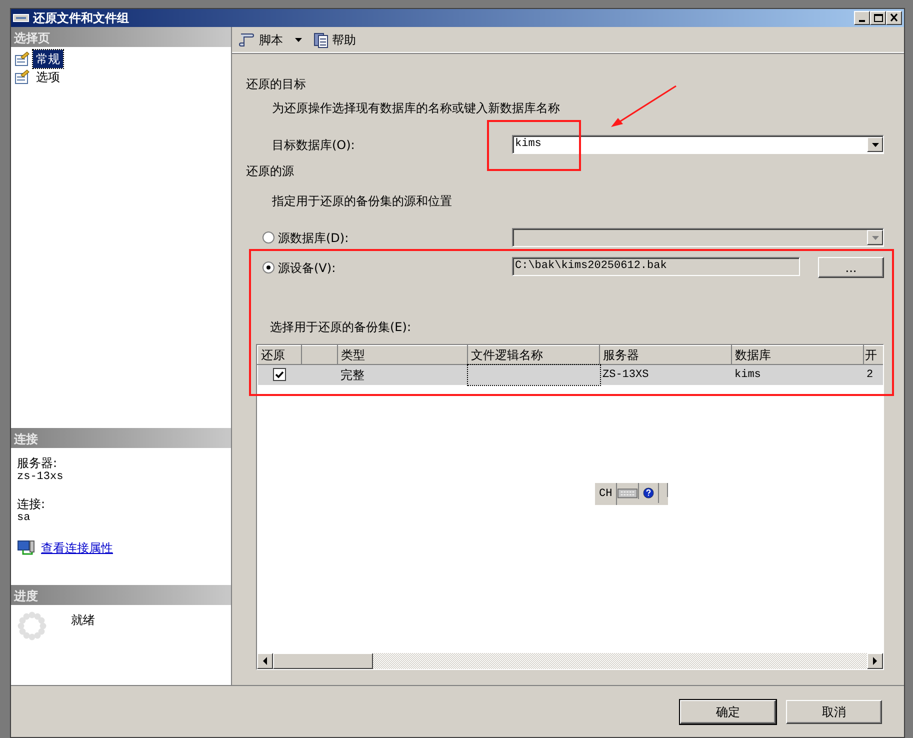 The width and height of the screenshot is (913, 738). I want to click on section-heading: 还原的目标, so click(276, 84).